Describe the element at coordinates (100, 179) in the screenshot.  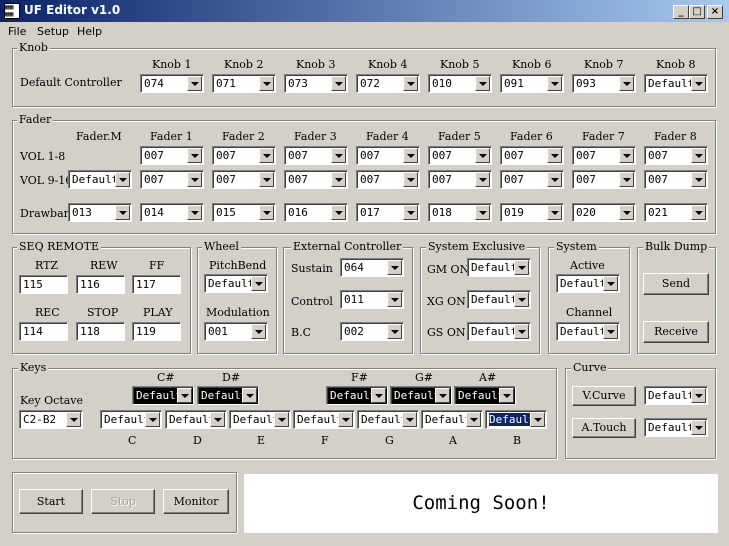
I see `fader-row-1-col-0-select: Default` at that location.